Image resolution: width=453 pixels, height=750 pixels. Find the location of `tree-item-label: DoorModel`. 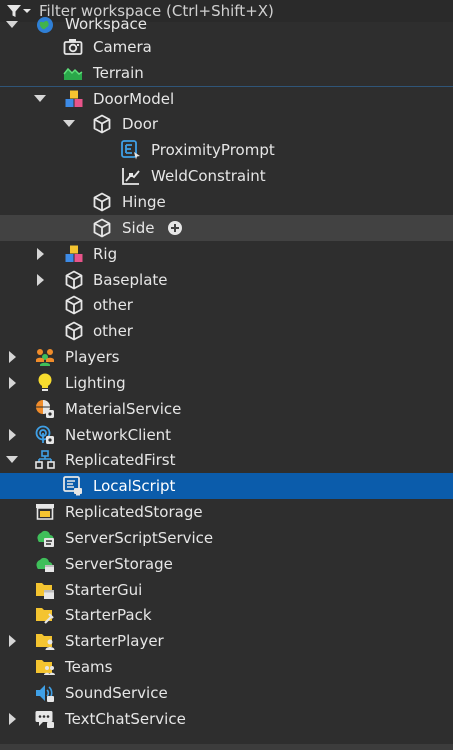

tree-item-label: DoorModel is located at coordinates (134, 98).